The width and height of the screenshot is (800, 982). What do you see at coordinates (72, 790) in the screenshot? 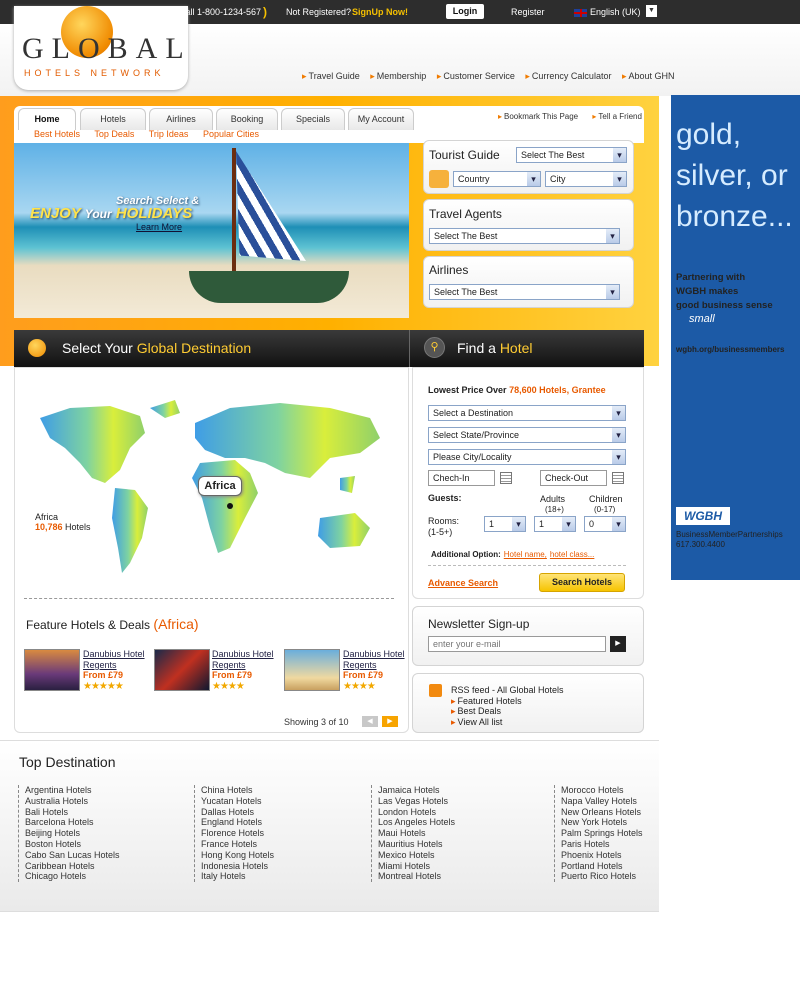
I see `destination-link: Argentina Hotels` at bounding box center [72, 790].